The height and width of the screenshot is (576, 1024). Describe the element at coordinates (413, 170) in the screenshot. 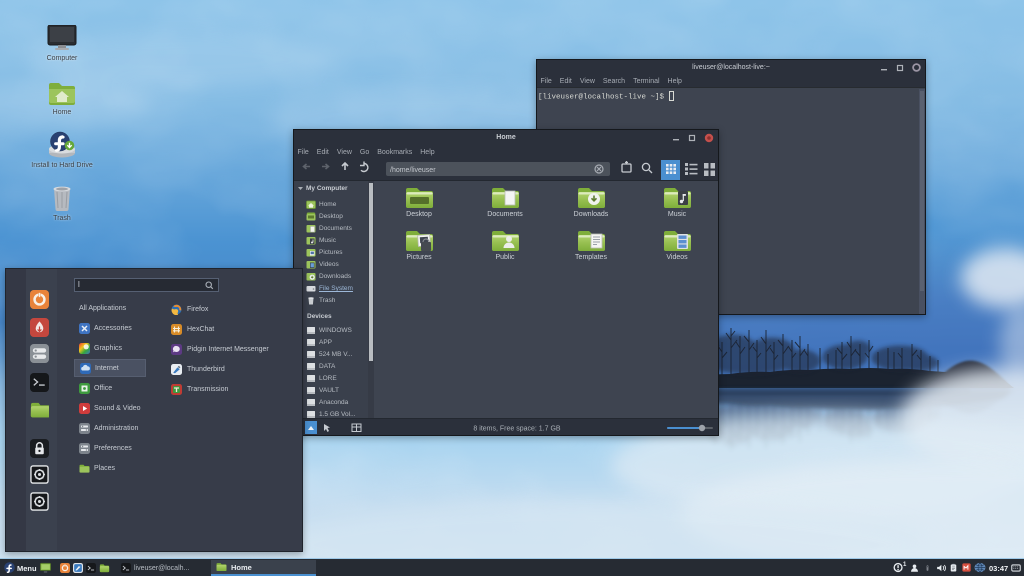

I see `svg-text: /home/liveuser` at that location.